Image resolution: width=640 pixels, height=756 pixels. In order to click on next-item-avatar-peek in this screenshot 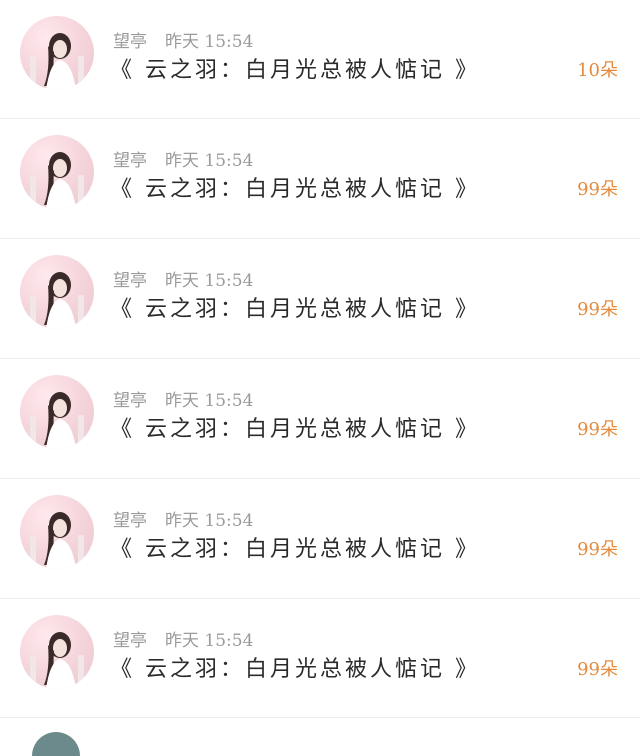, I will do `click(56, 744)`.